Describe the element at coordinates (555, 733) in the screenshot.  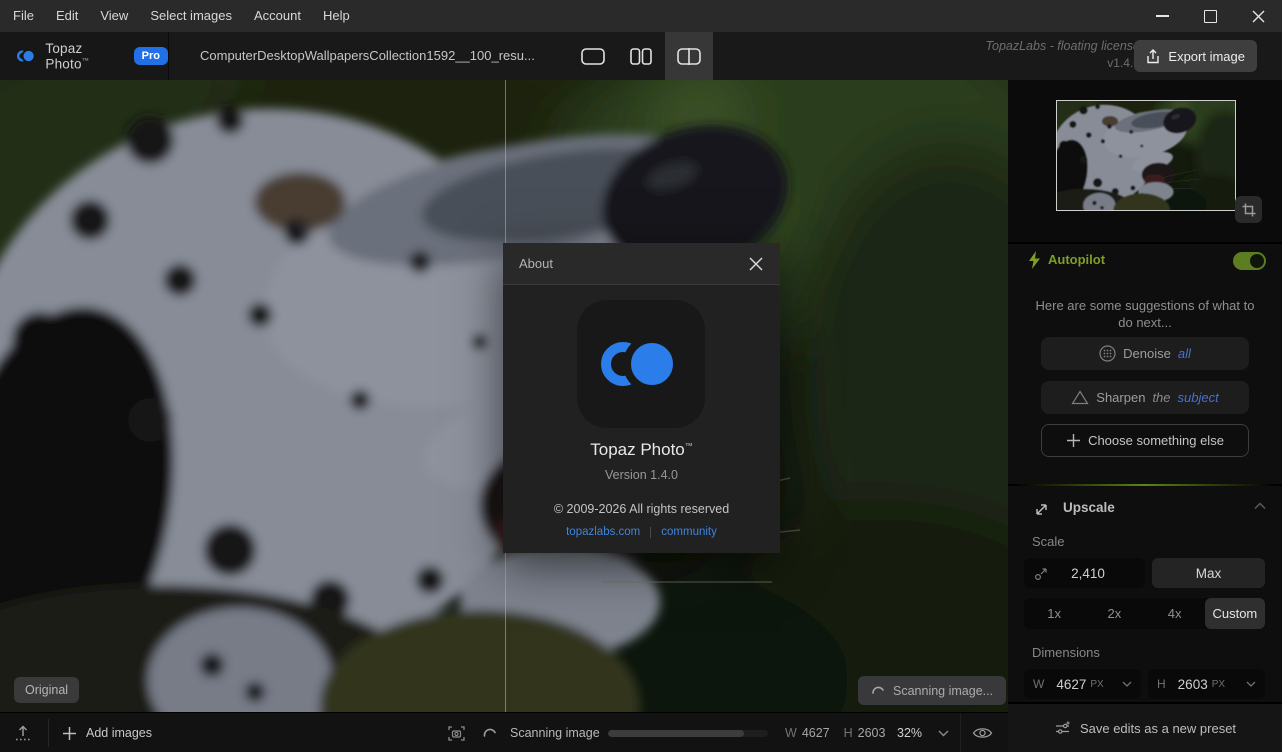
I see `scanning-text: Scanning image` at that location.